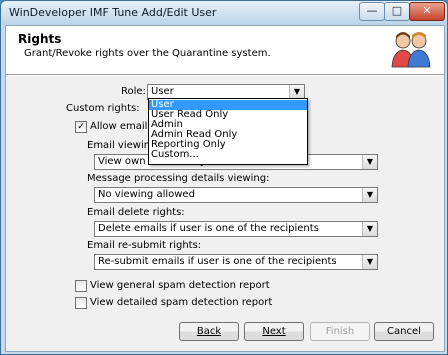  Describe the element at coordinates (427, 11) in the screenshot. I see `close-button: ✕` at that location.